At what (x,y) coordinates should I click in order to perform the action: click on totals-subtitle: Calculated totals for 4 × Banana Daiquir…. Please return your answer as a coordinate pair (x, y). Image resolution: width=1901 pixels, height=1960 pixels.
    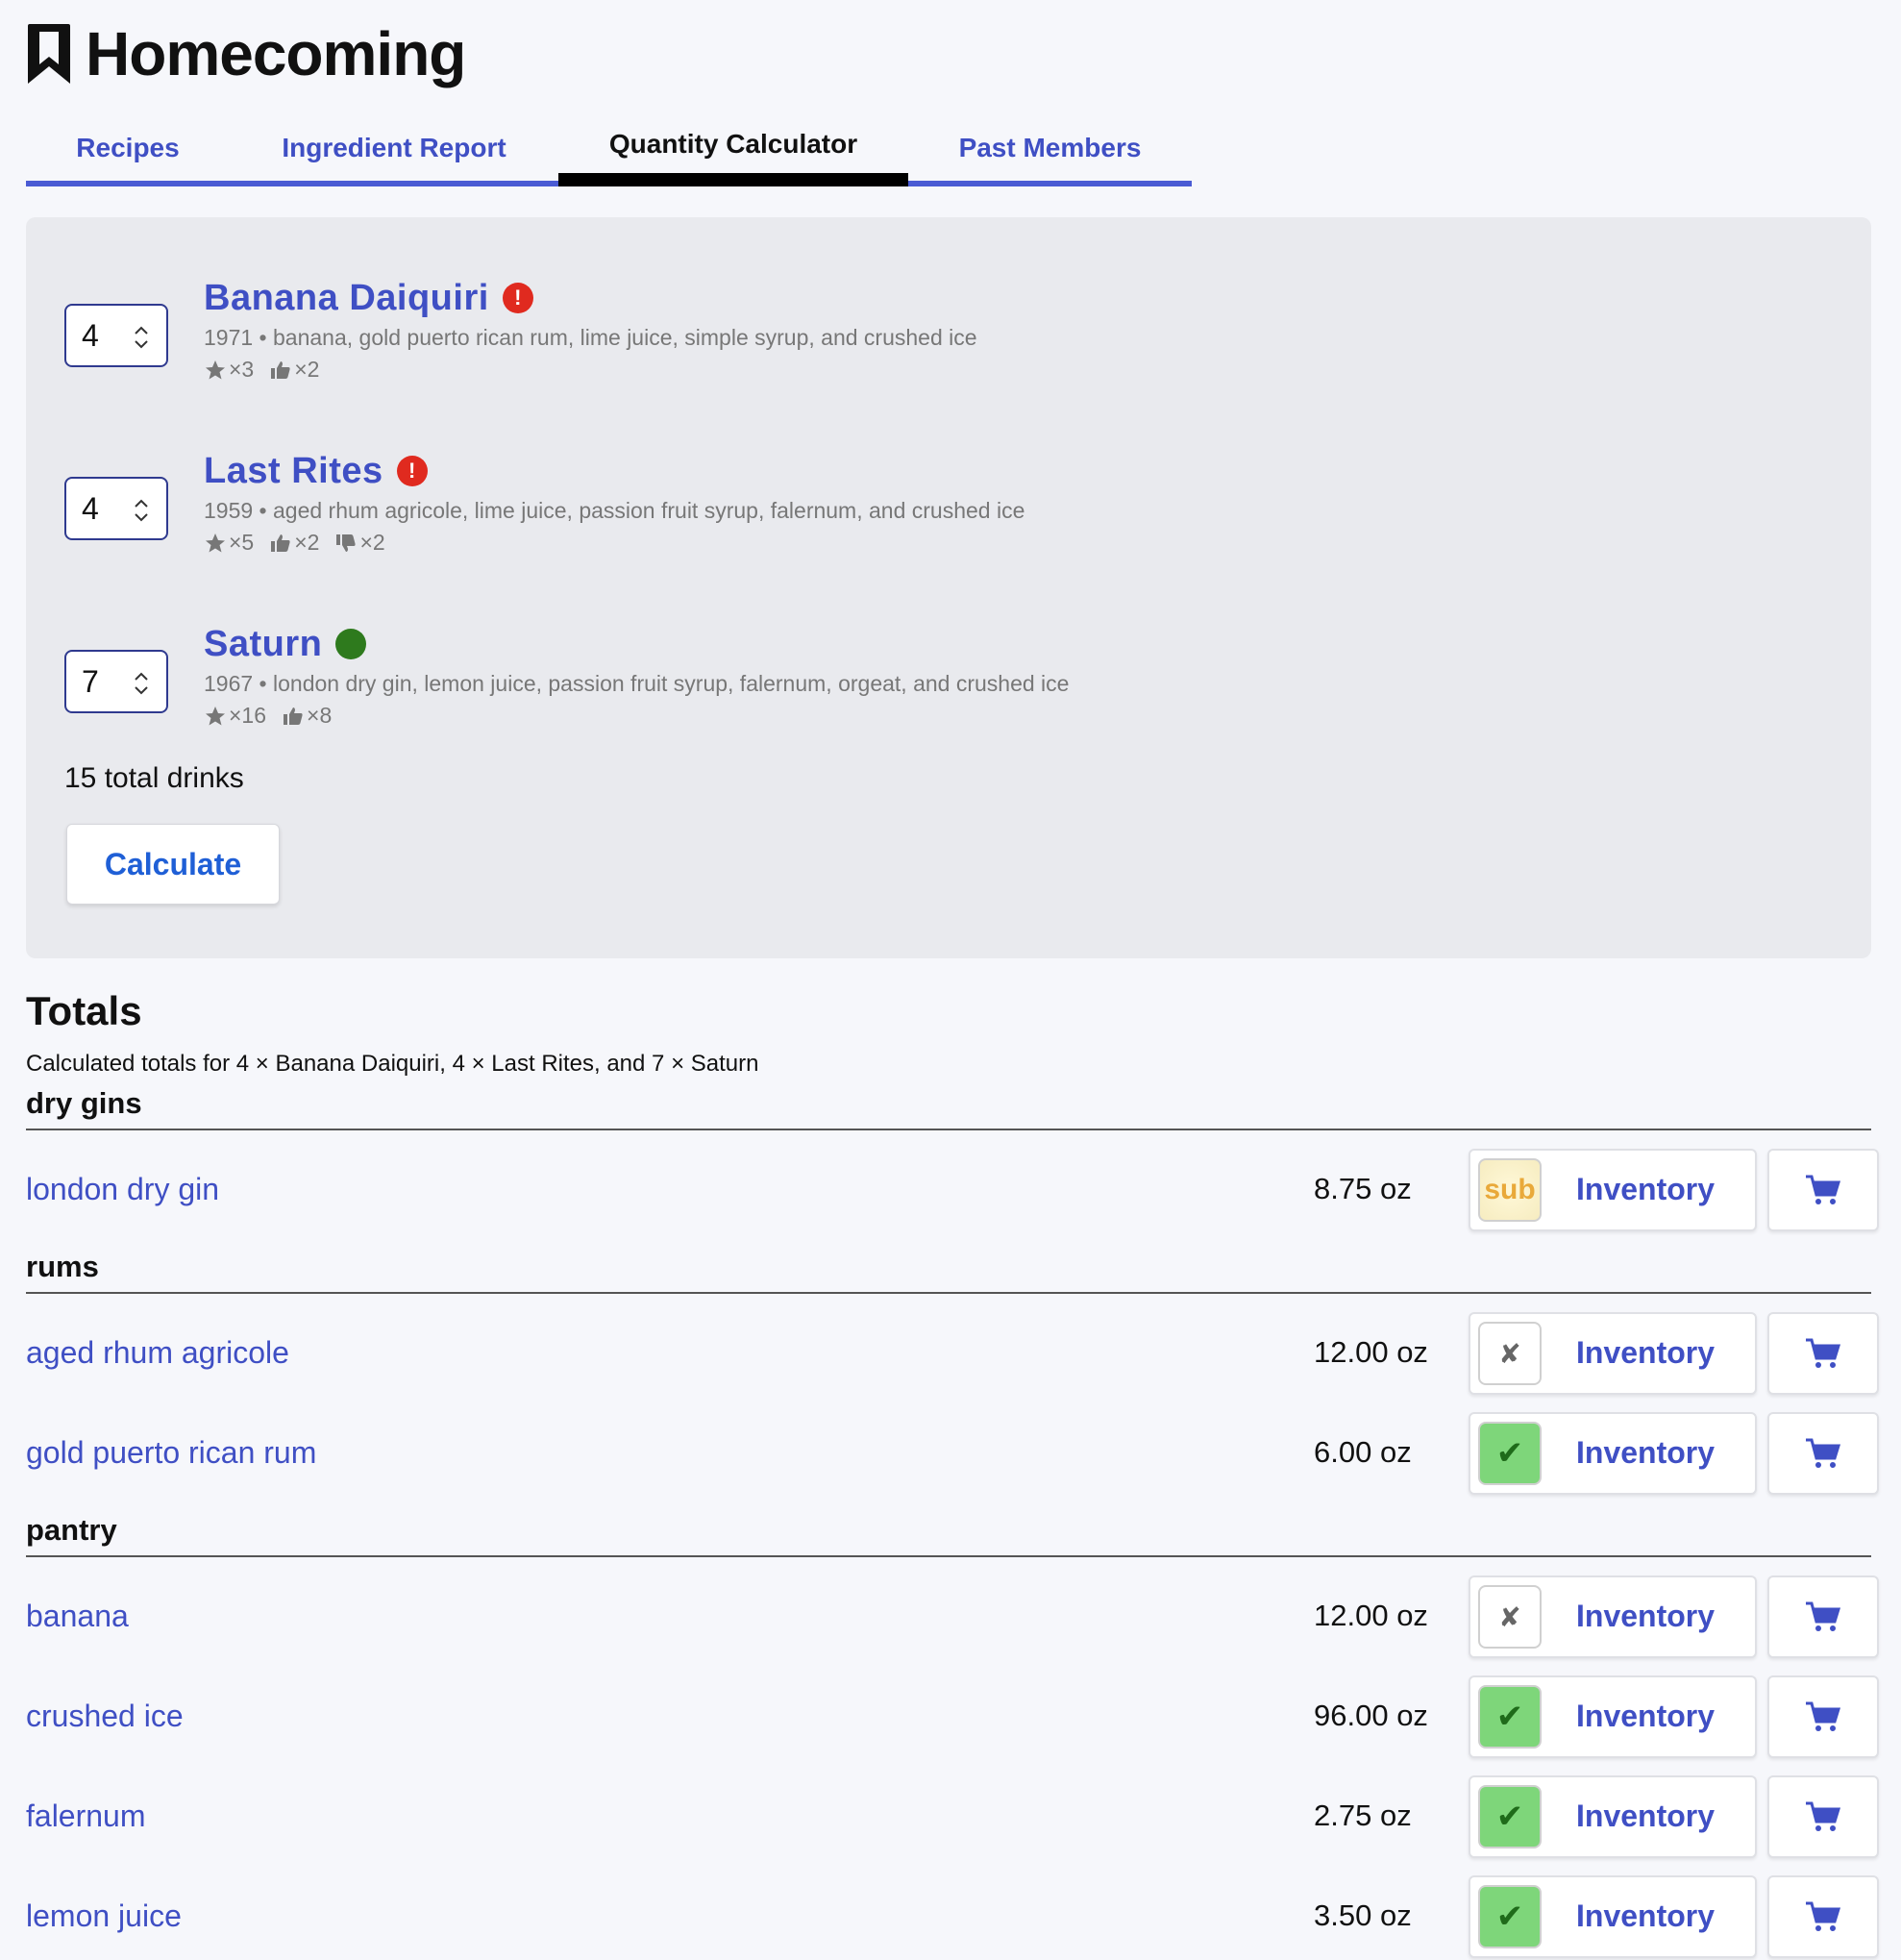
    Looking at the image, I should click on (392, 1064).